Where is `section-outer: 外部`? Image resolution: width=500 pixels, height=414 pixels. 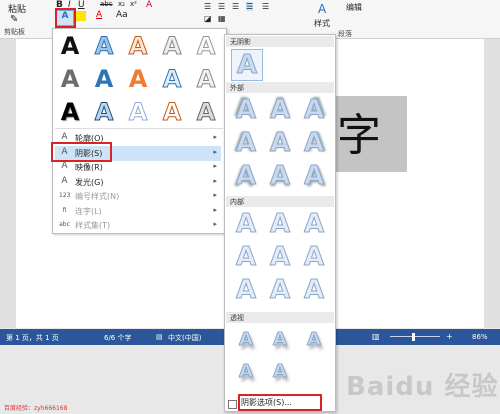
section-outer: 外部 is located at coordinates (280, 87).